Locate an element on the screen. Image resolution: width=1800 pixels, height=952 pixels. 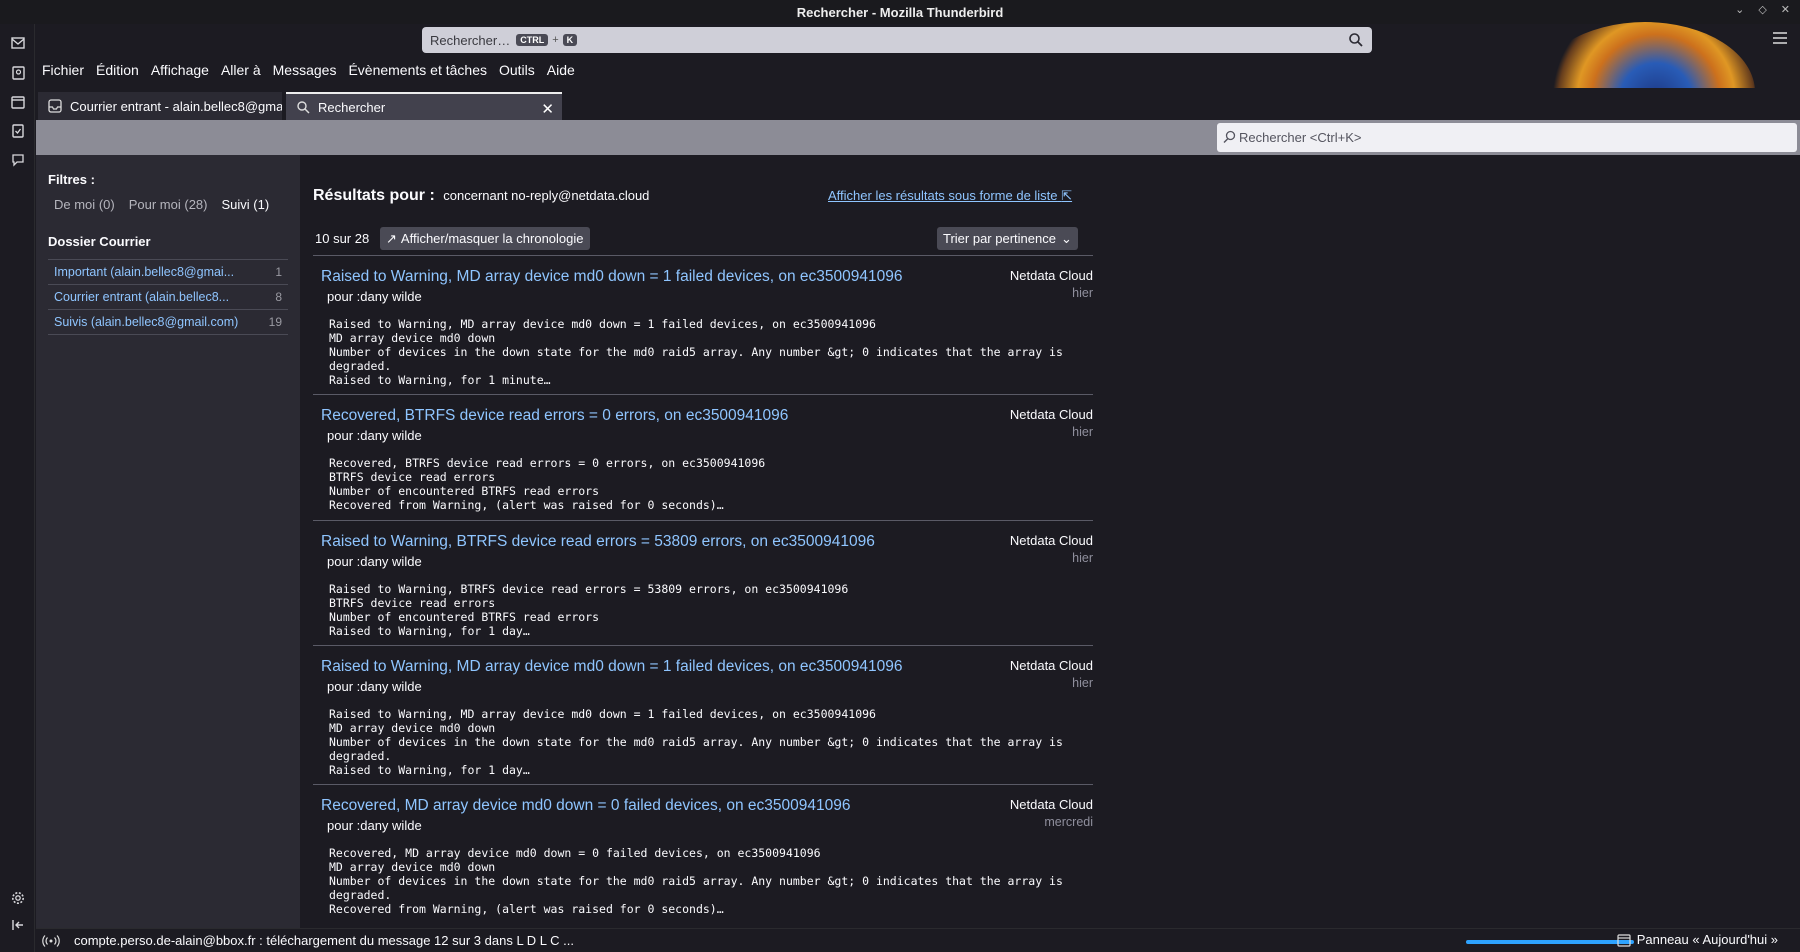
filter-to-me-count: (28) is located at coordinates (196, 204).